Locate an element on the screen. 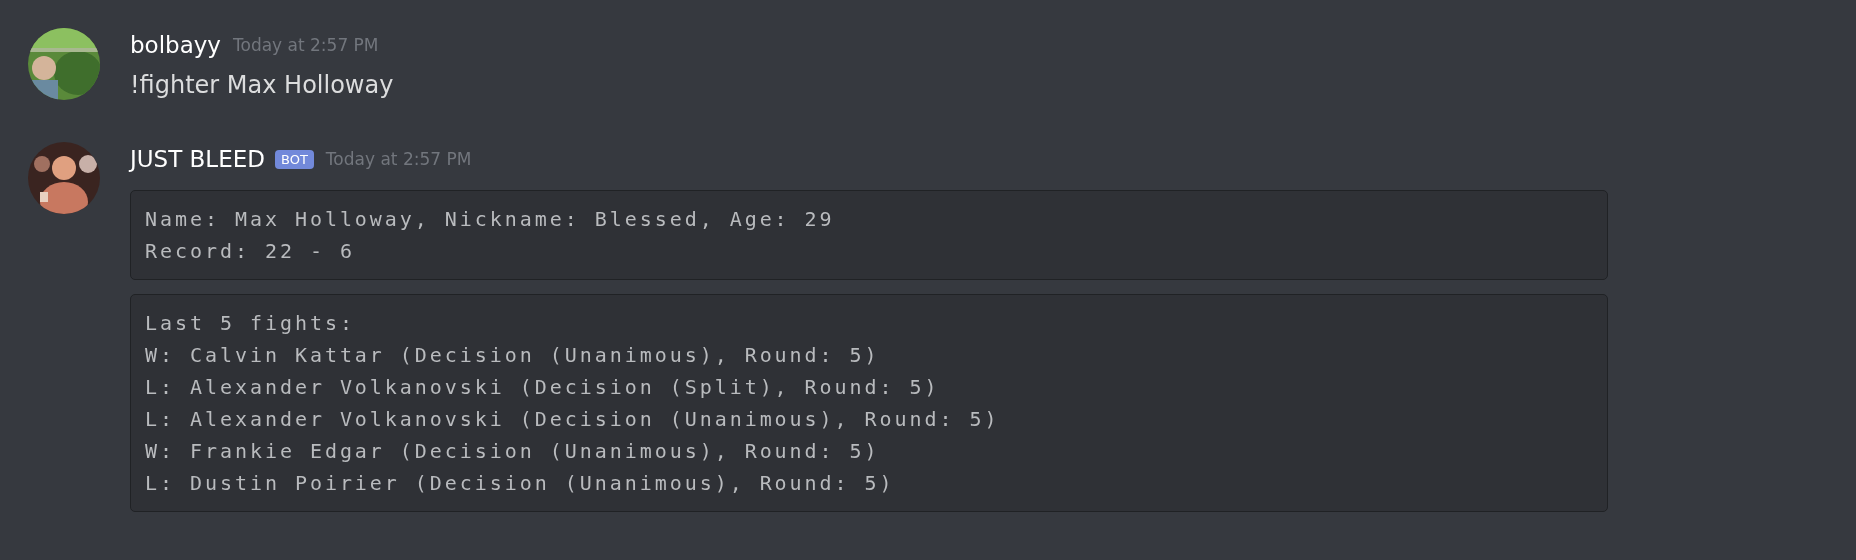 This screenshot has height=560, width=1856. username: bolbayy is located at coordinates (175, 45).